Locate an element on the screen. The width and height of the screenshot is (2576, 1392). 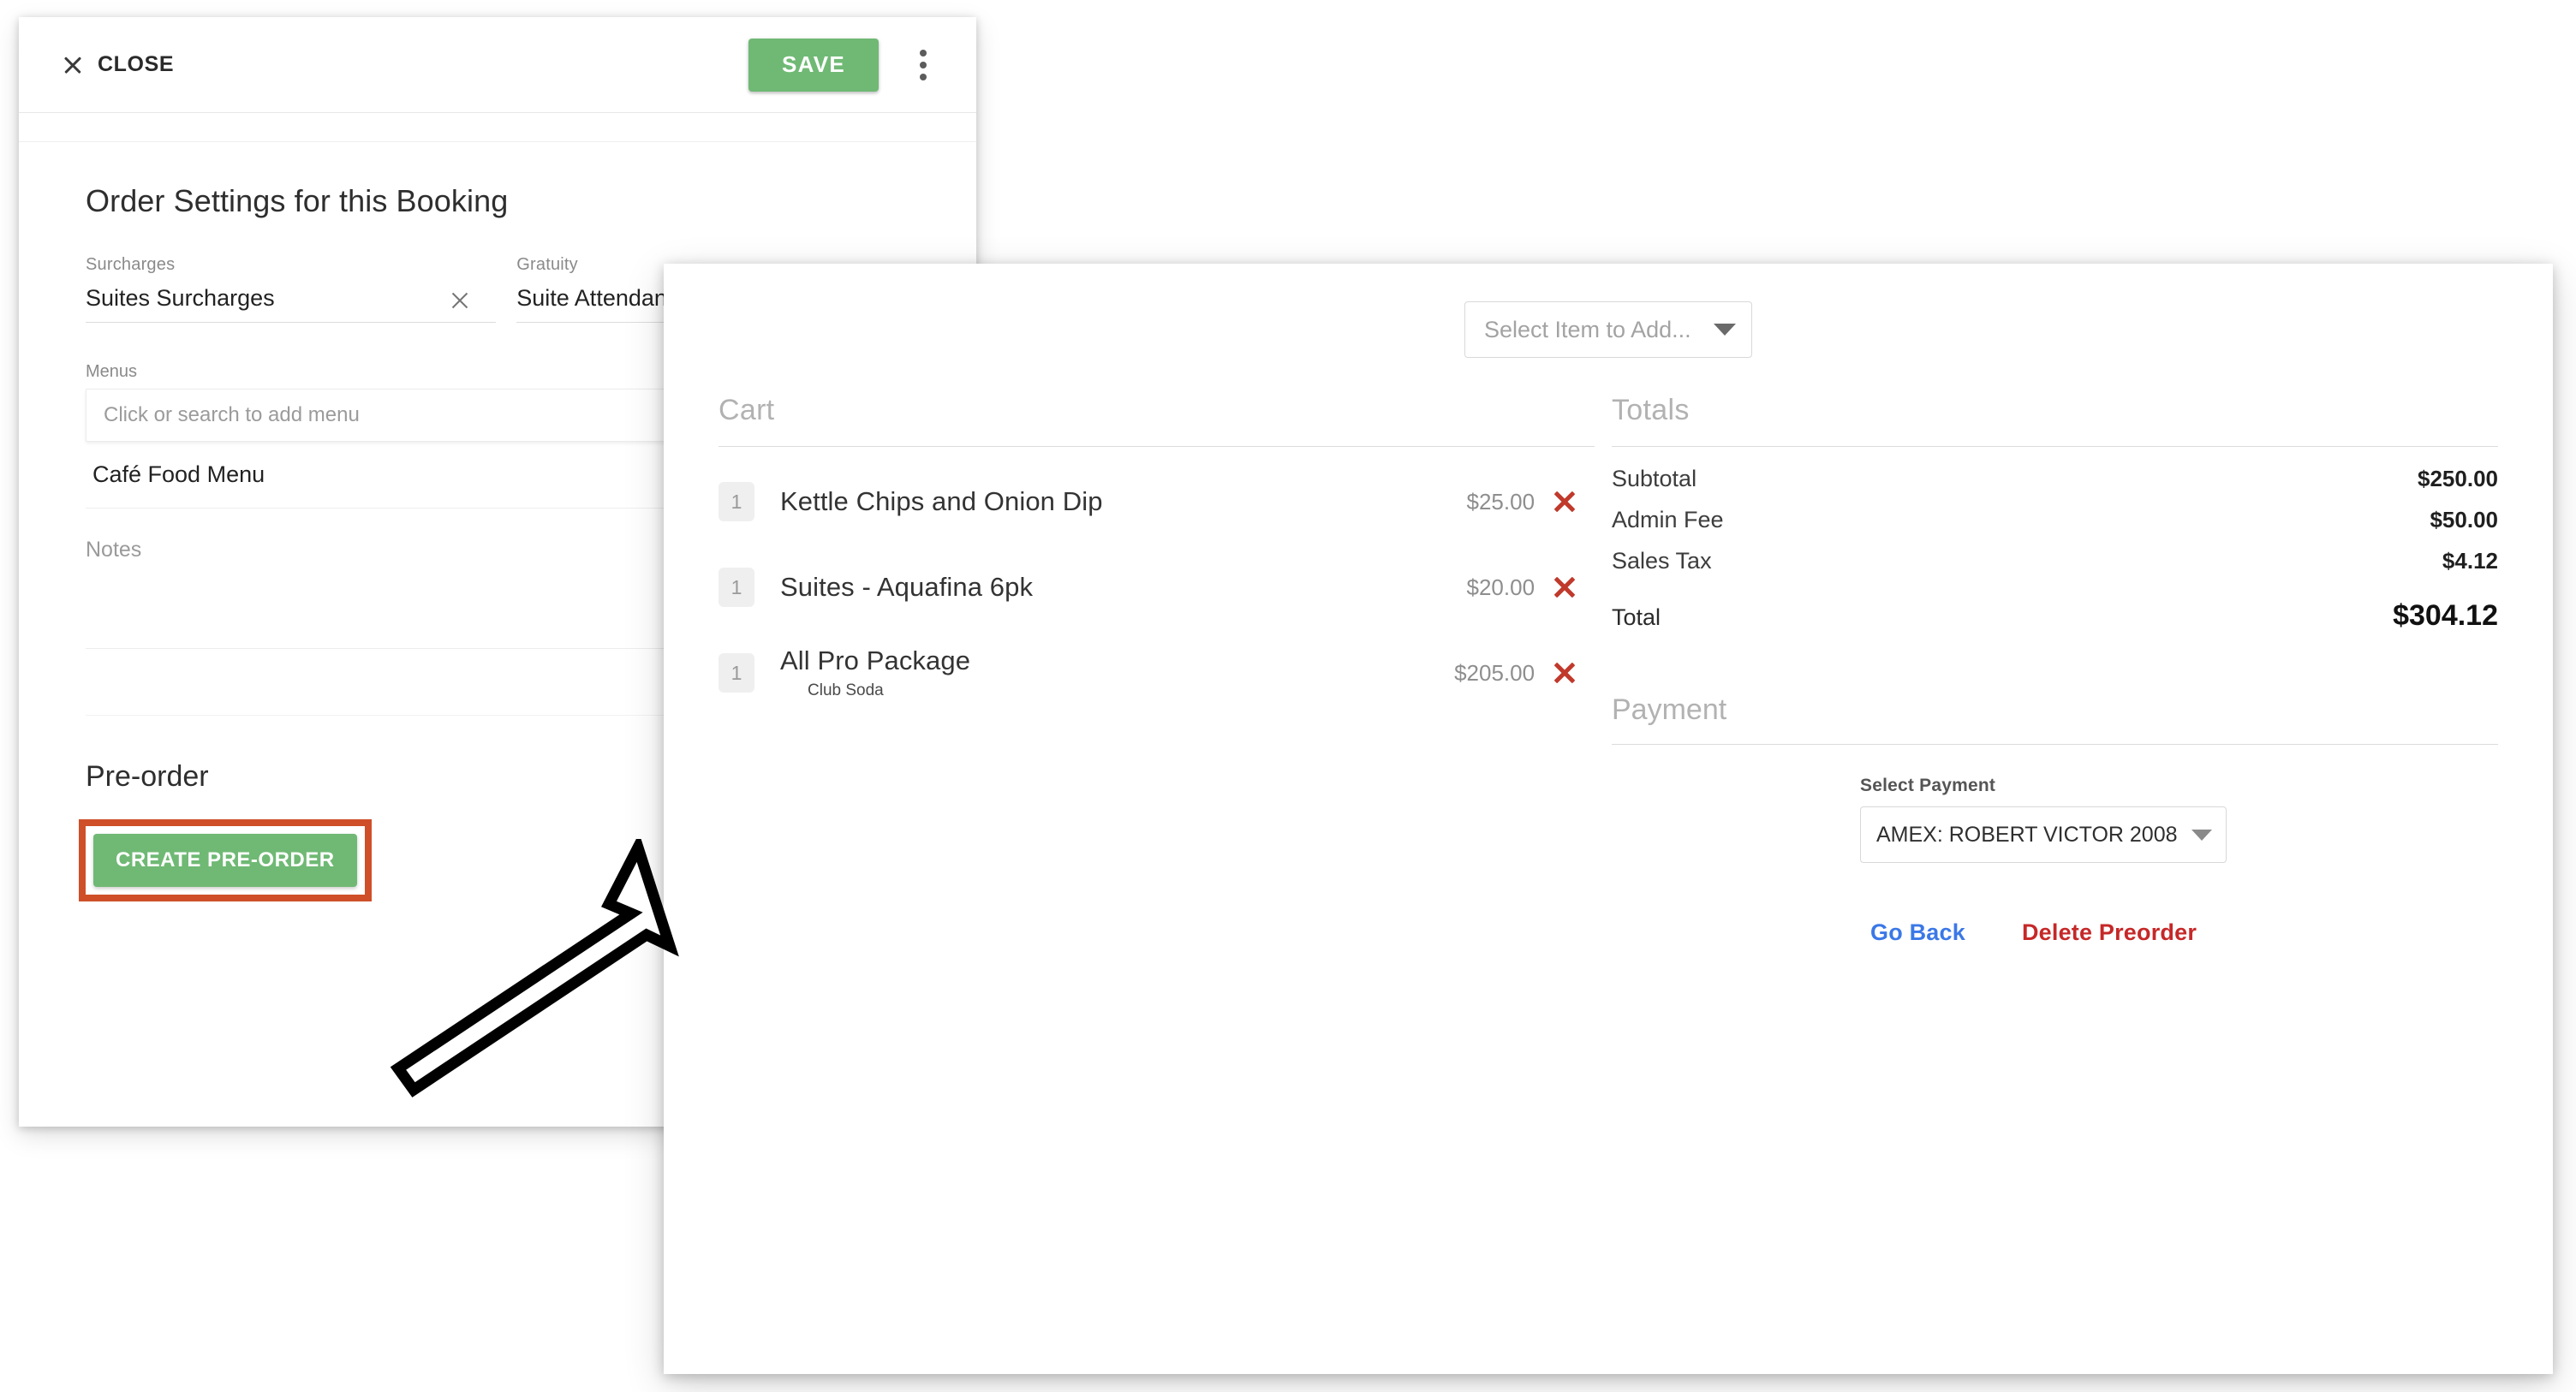
surcharges-field: Surcharges Suites Surcharges is located at coordinates (292, 289).